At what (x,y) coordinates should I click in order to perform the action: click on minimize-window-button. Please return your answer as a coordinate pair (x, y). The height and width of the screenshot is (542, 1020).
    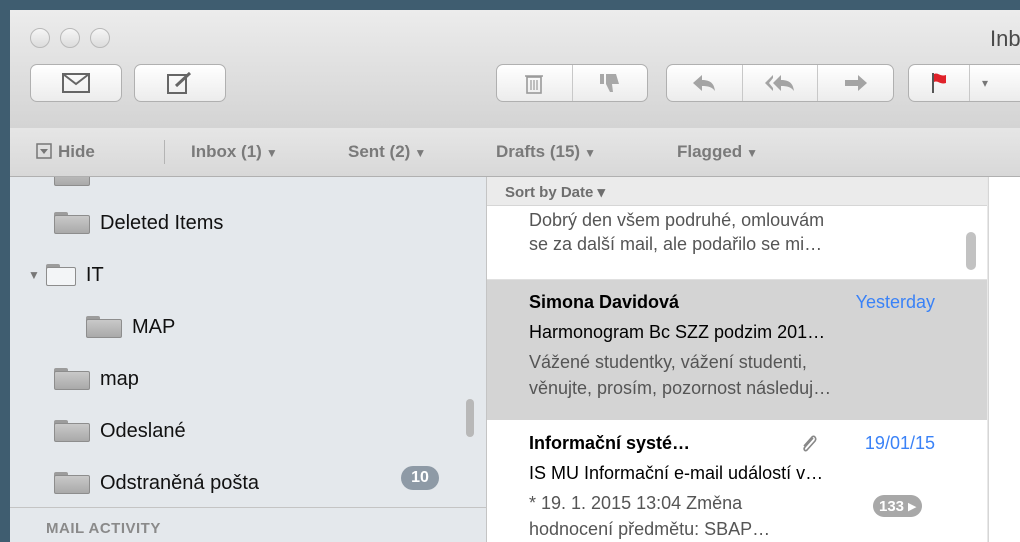
    Looking at the image, I should click on (70, 38).